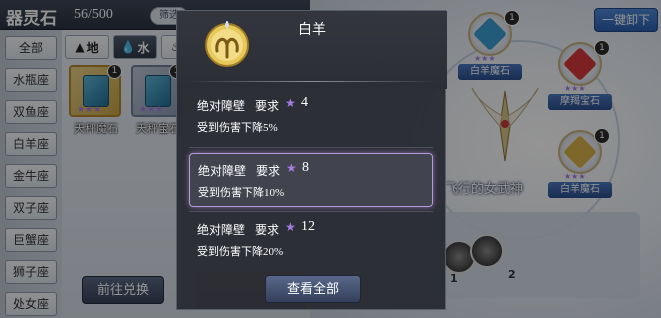 This screenshot has width=661, height=318. I want to click on effect-description: 受到伤害下降10%, so click(241, 193).